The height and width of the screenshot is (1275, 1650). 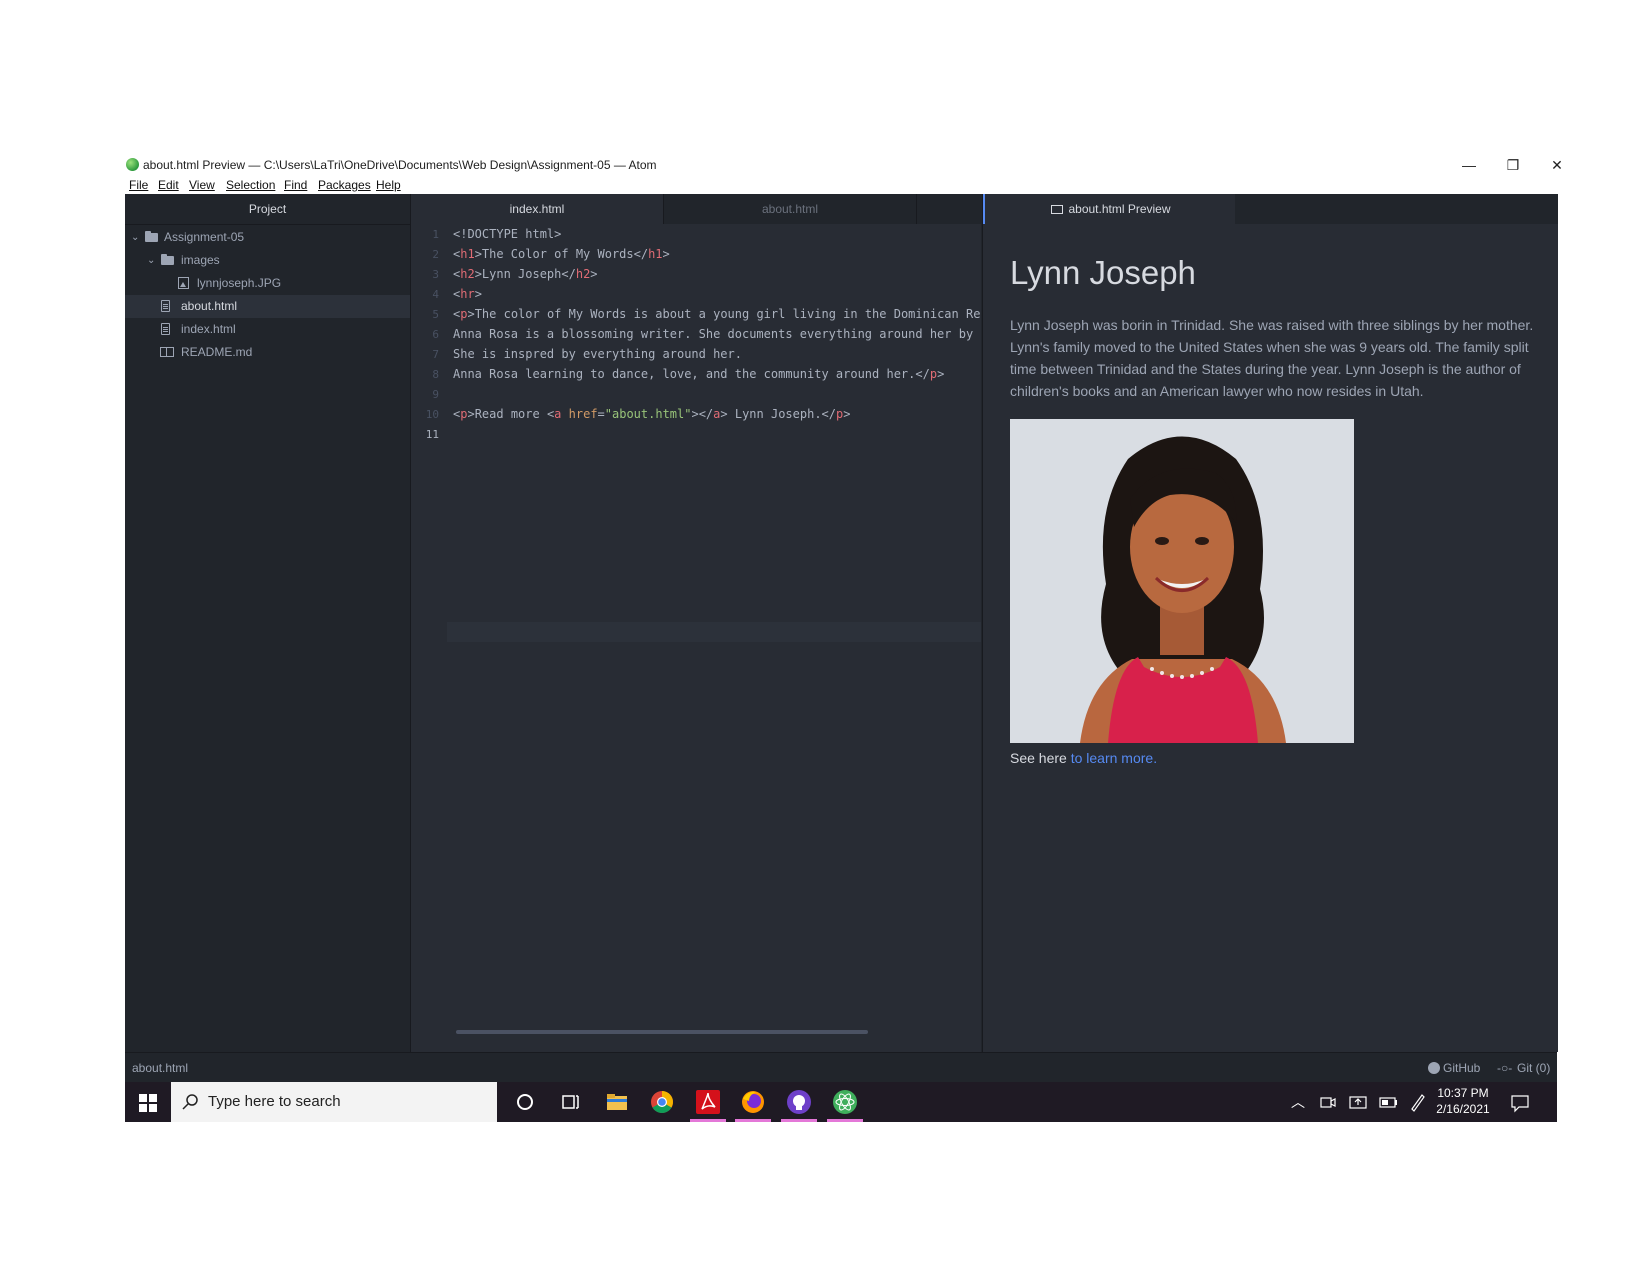 I want to click on chrome-icon, so click(x=662, y=1102).